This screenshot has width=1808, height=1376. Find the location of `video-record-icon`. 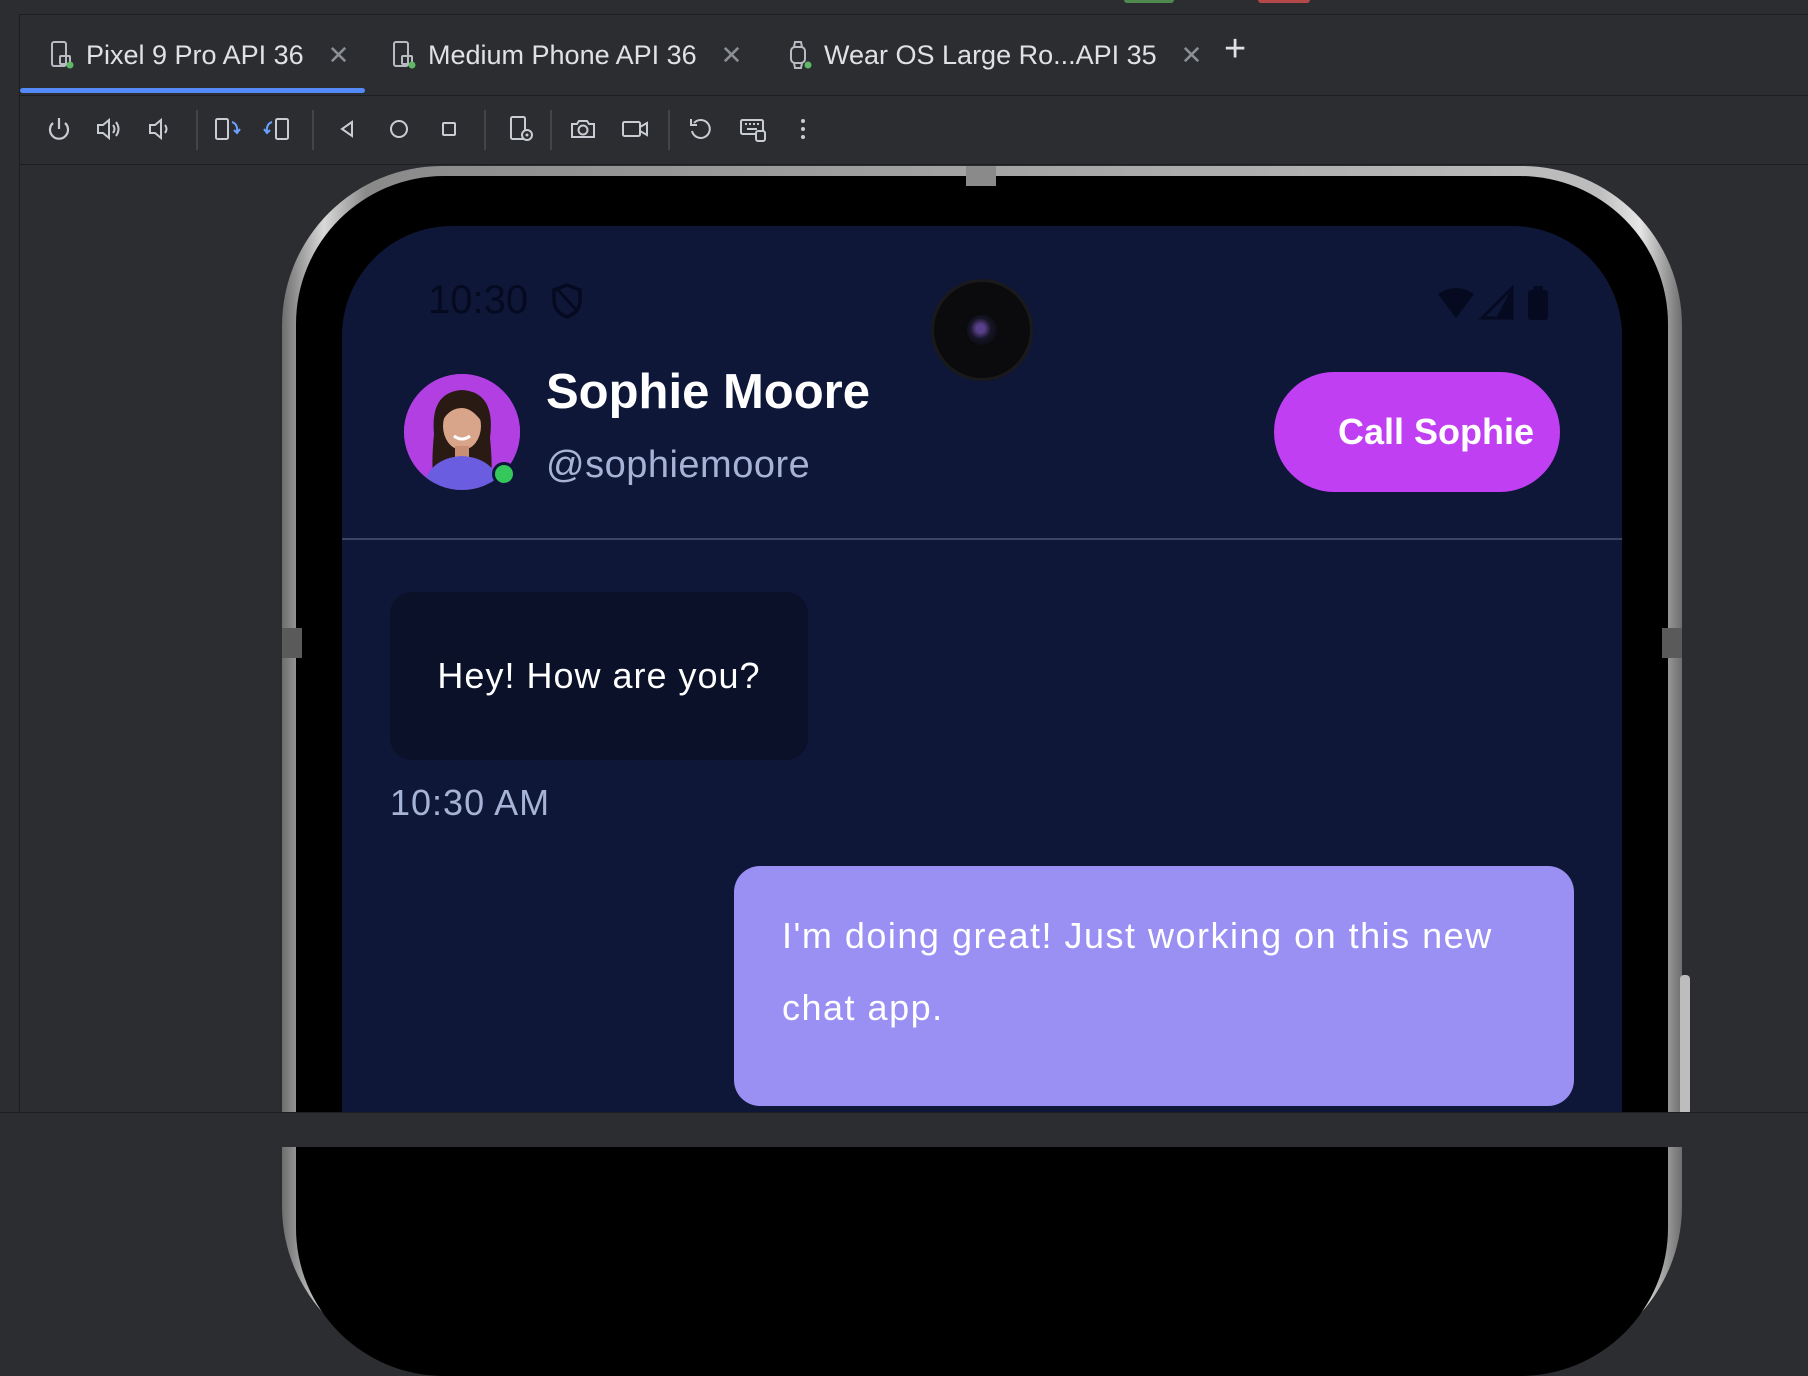

video-record-icon is located at coordinates (635, 129).